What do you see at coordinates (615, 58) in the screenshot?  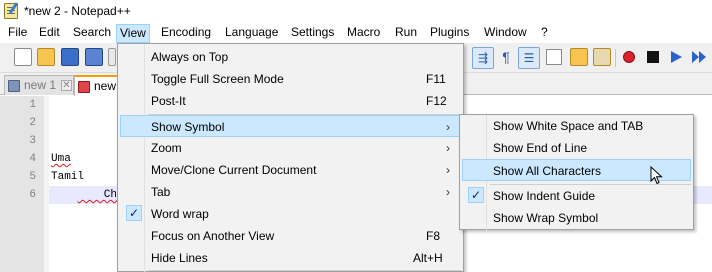 I see `toolbar-separator` at bounding box center [615, 58].